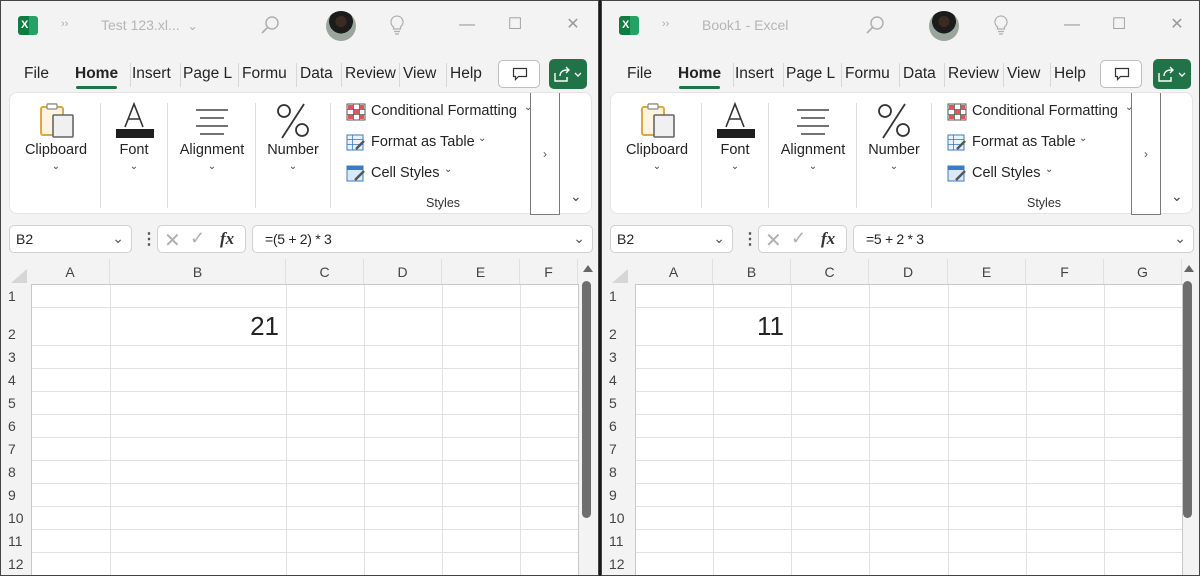 This screenshot has height=576, width=1200. I want to click on column-header-e: E, so click(987, 271).